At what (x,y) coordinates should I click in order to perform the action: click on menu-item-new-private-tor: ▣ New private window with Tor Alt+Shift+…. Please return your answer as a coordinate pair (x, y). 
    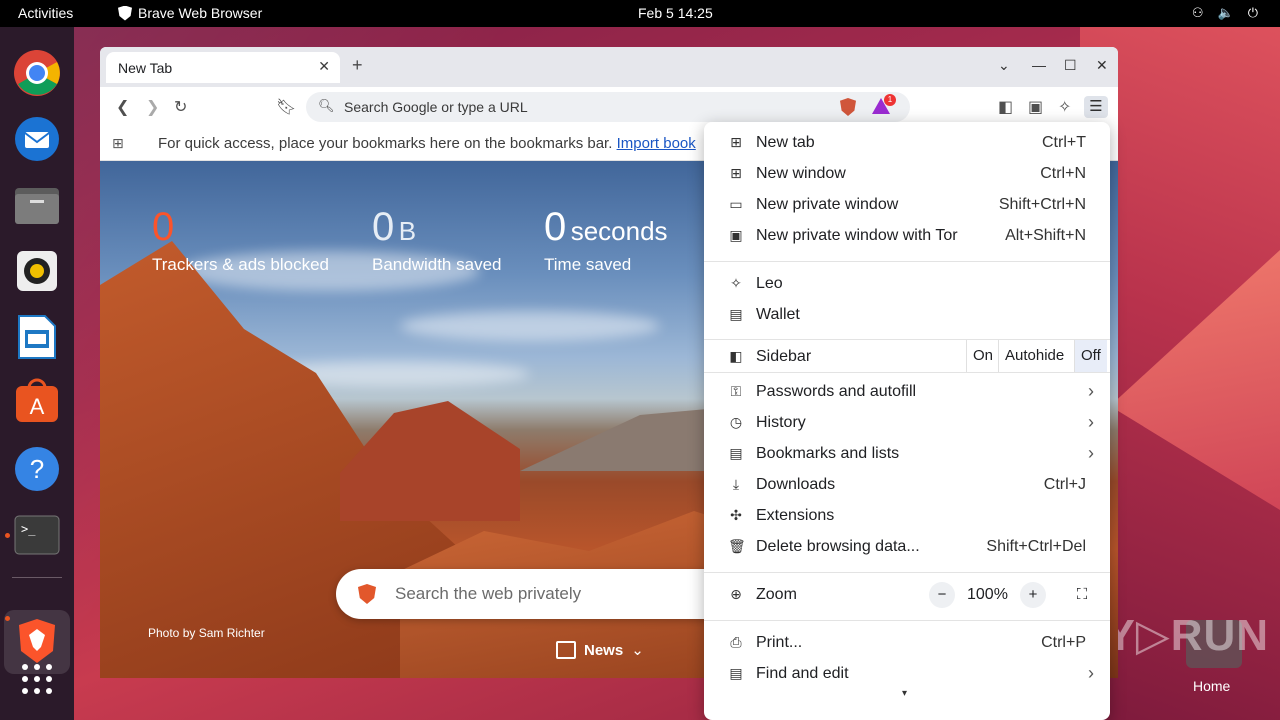
    Looking at the image, I should click on (907, 236).